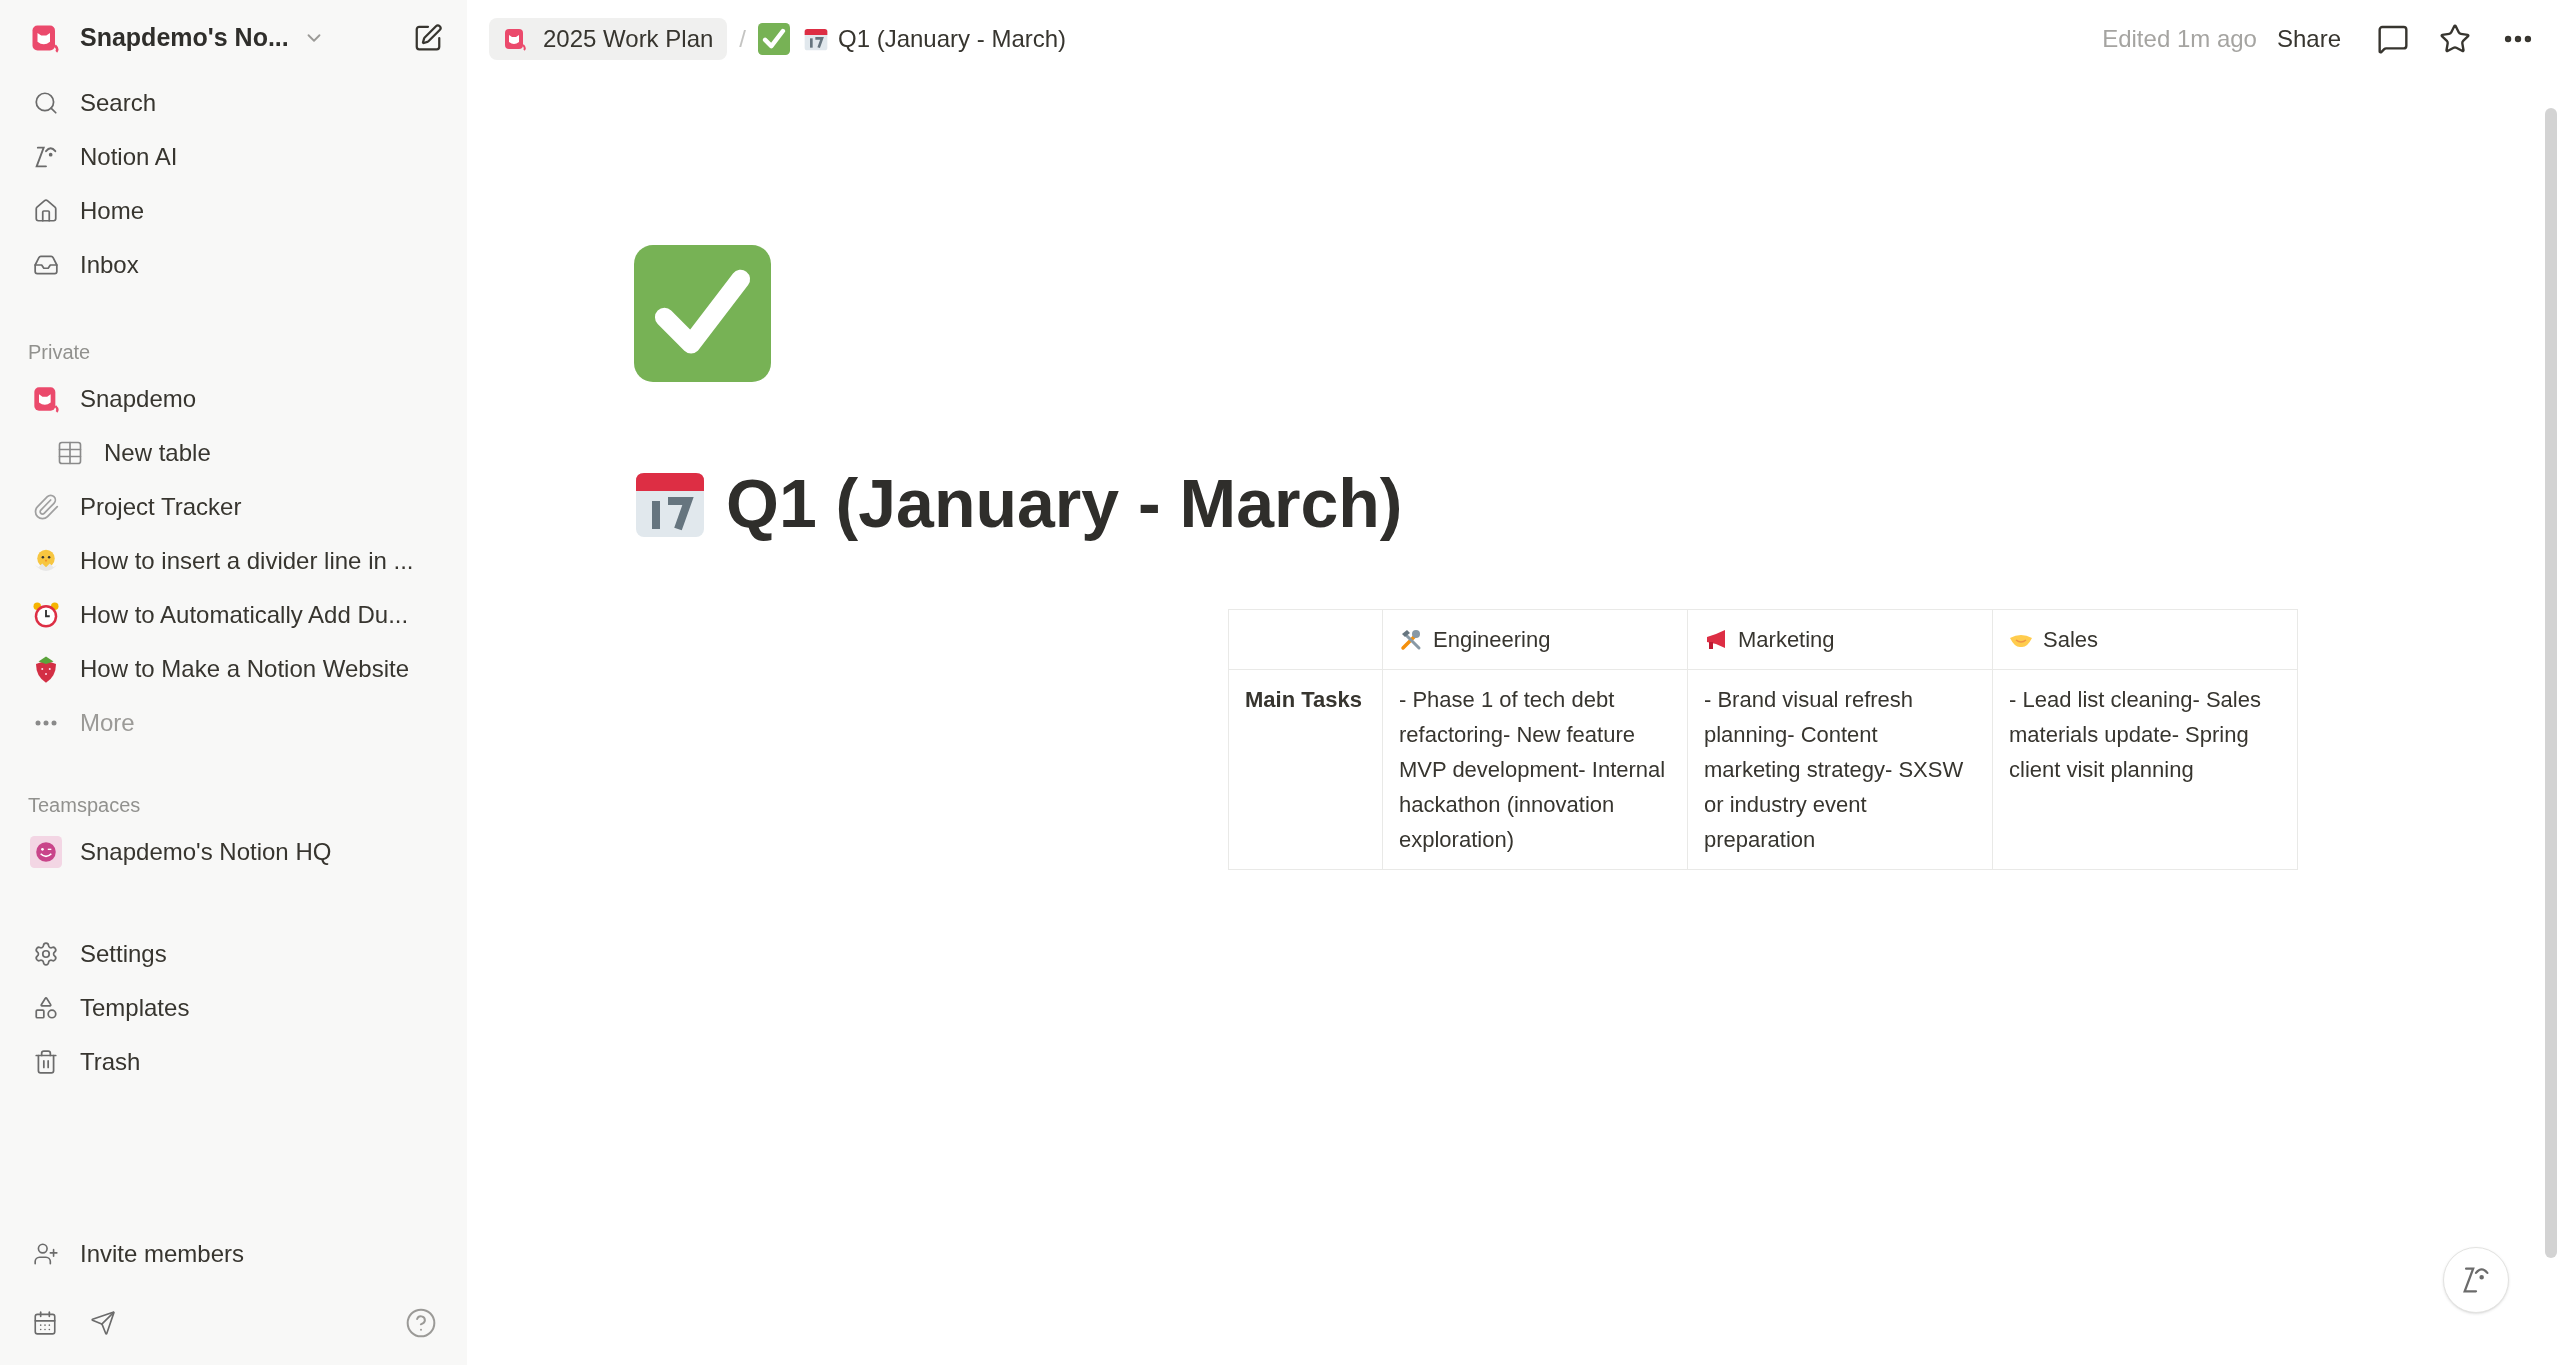 This screenshot has height=1365, width=2561. I want to click on sidebar-item: Search, so click(233, 103).